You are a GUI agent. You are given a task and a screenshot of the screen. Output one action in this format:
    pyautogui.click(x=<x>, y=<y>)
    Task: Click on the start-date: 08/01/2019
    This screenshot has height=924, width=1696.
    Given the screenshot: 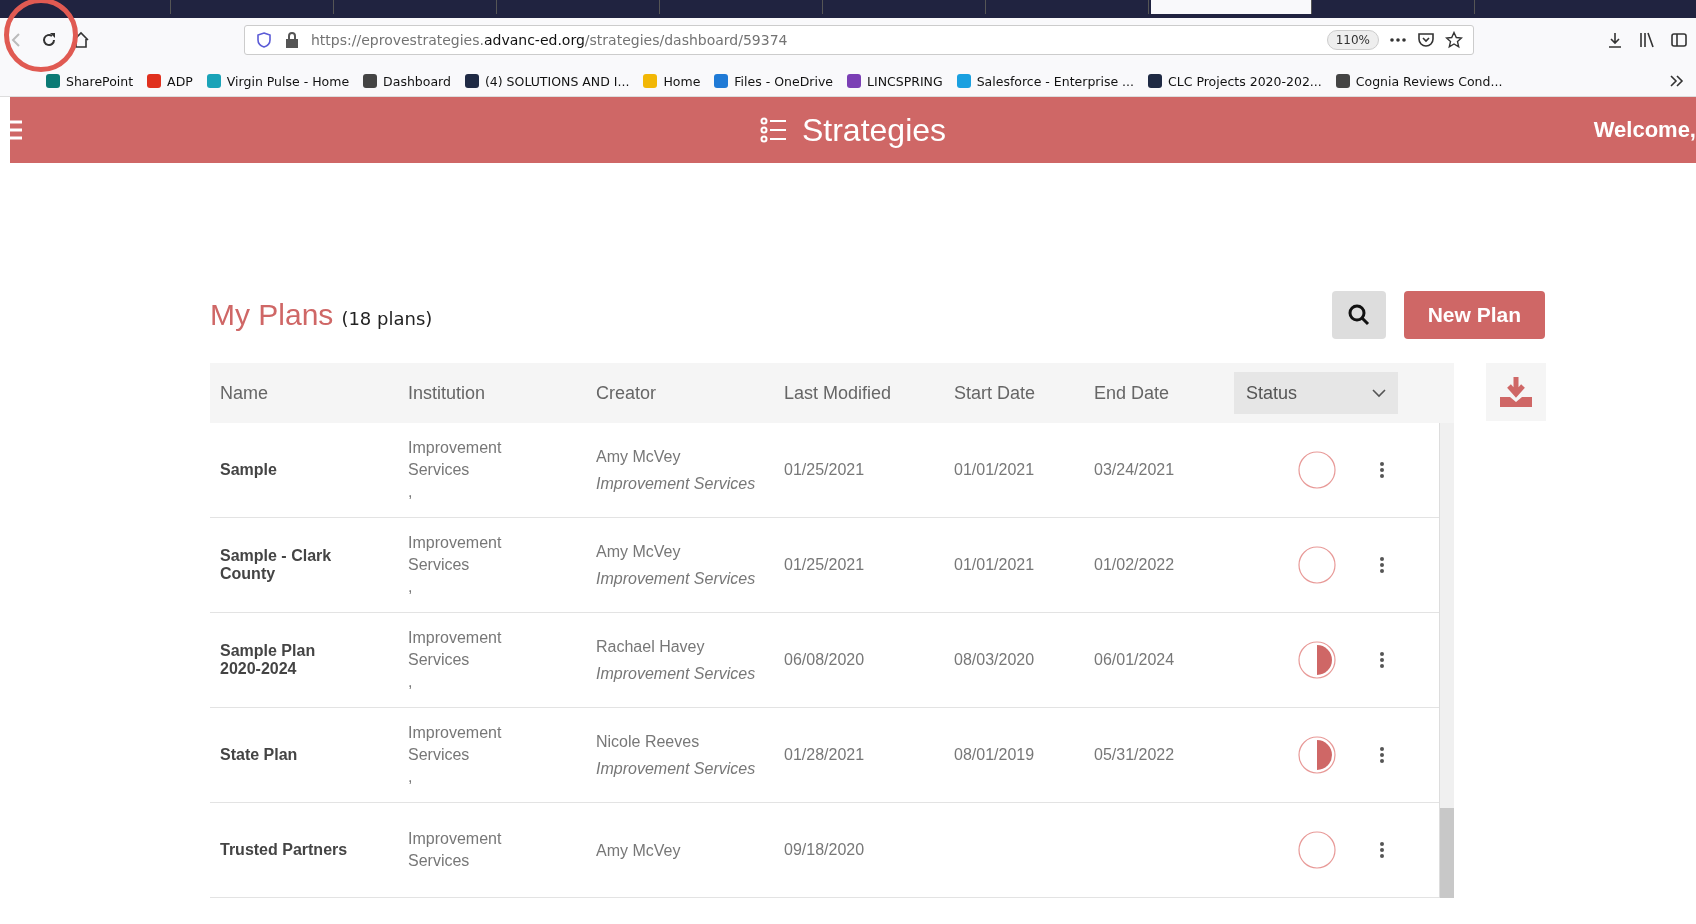 What is the action you would take?
    pyautogui.click(x=995, y=755)
    